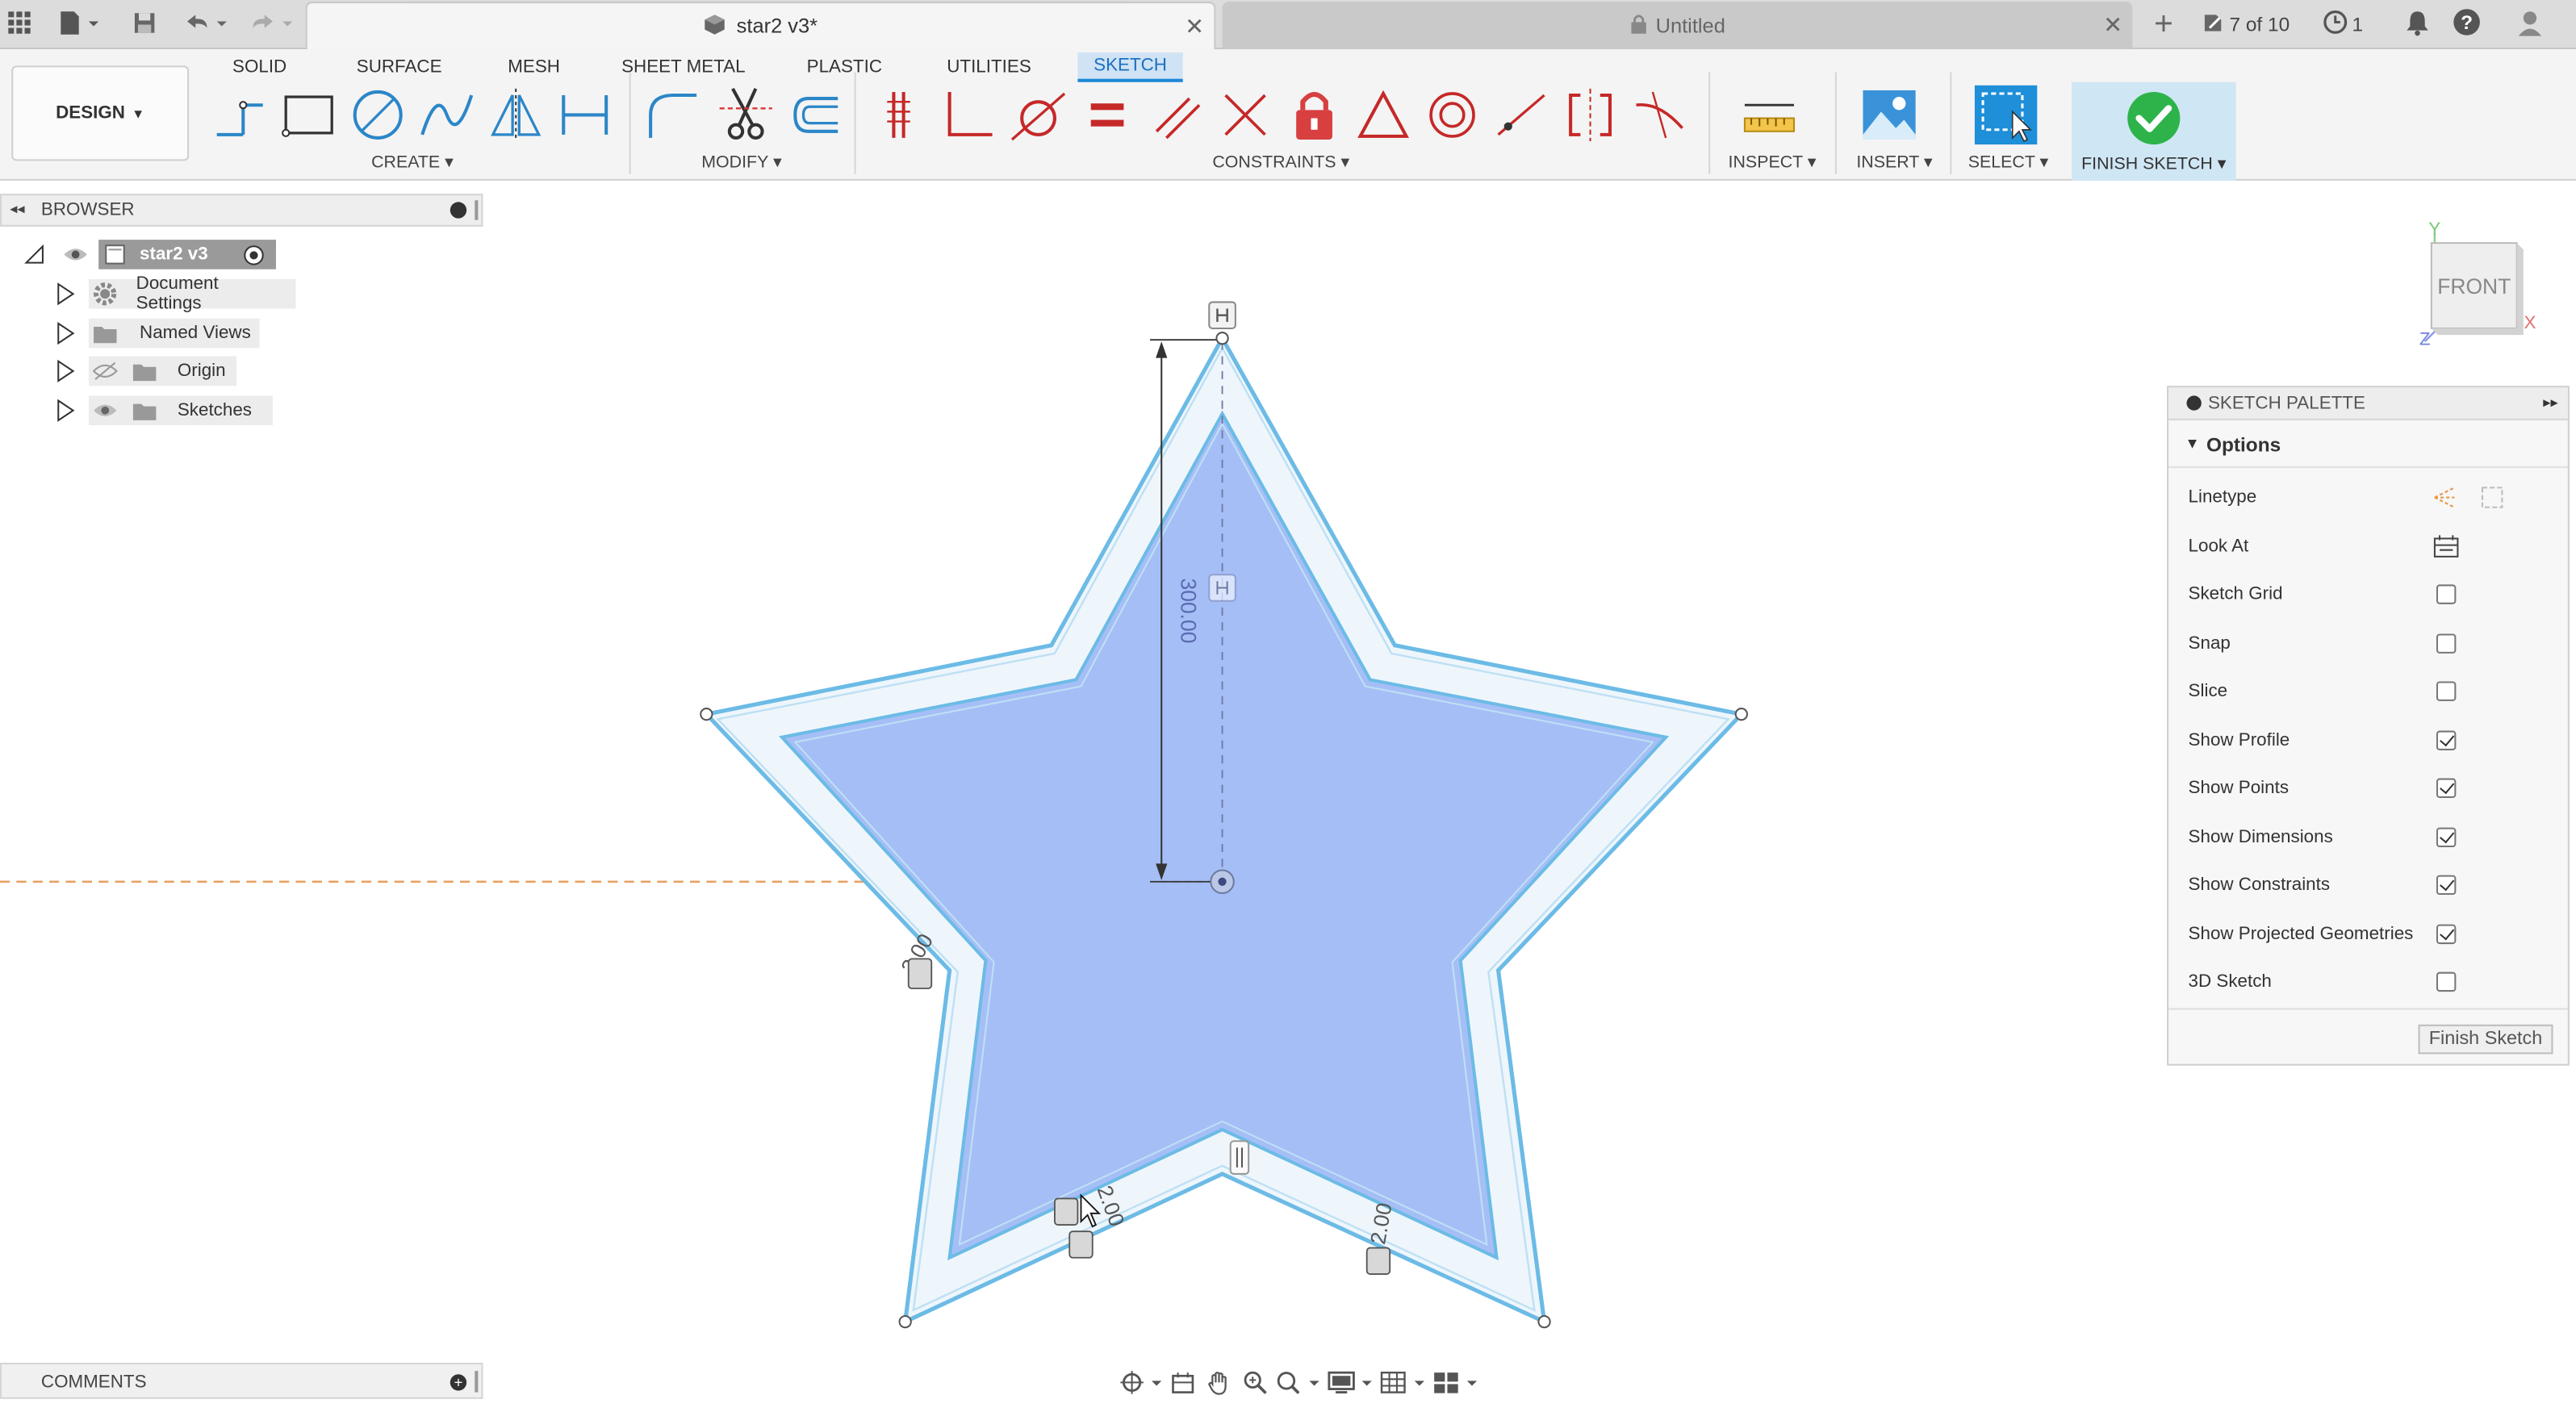 The image size is (2576, 1412). Describe the element at coordinates (673, 115) in the screenshot. I see `fillet-tool-icon` at that location.